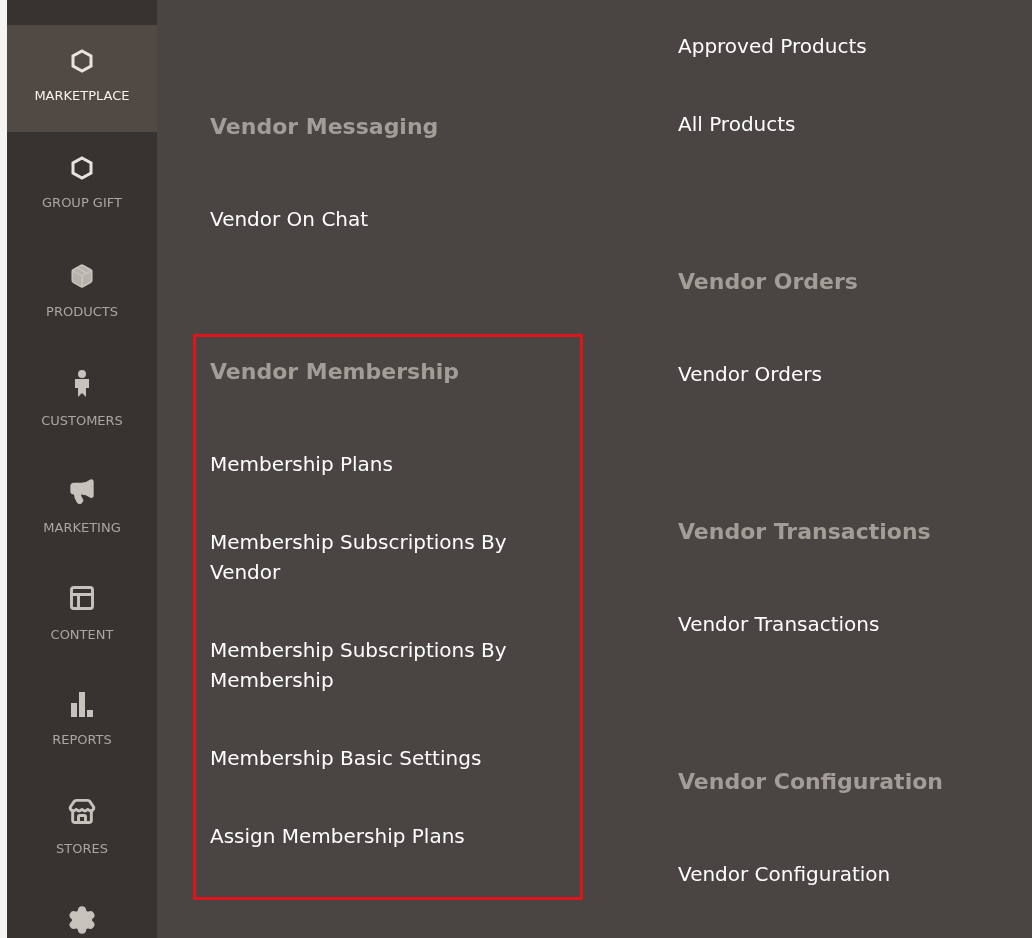  What do you see at coordinates (325, 127) in the screenshot?
I see `section-heading: Vendor Messaging` at bounding box center [325, 127].